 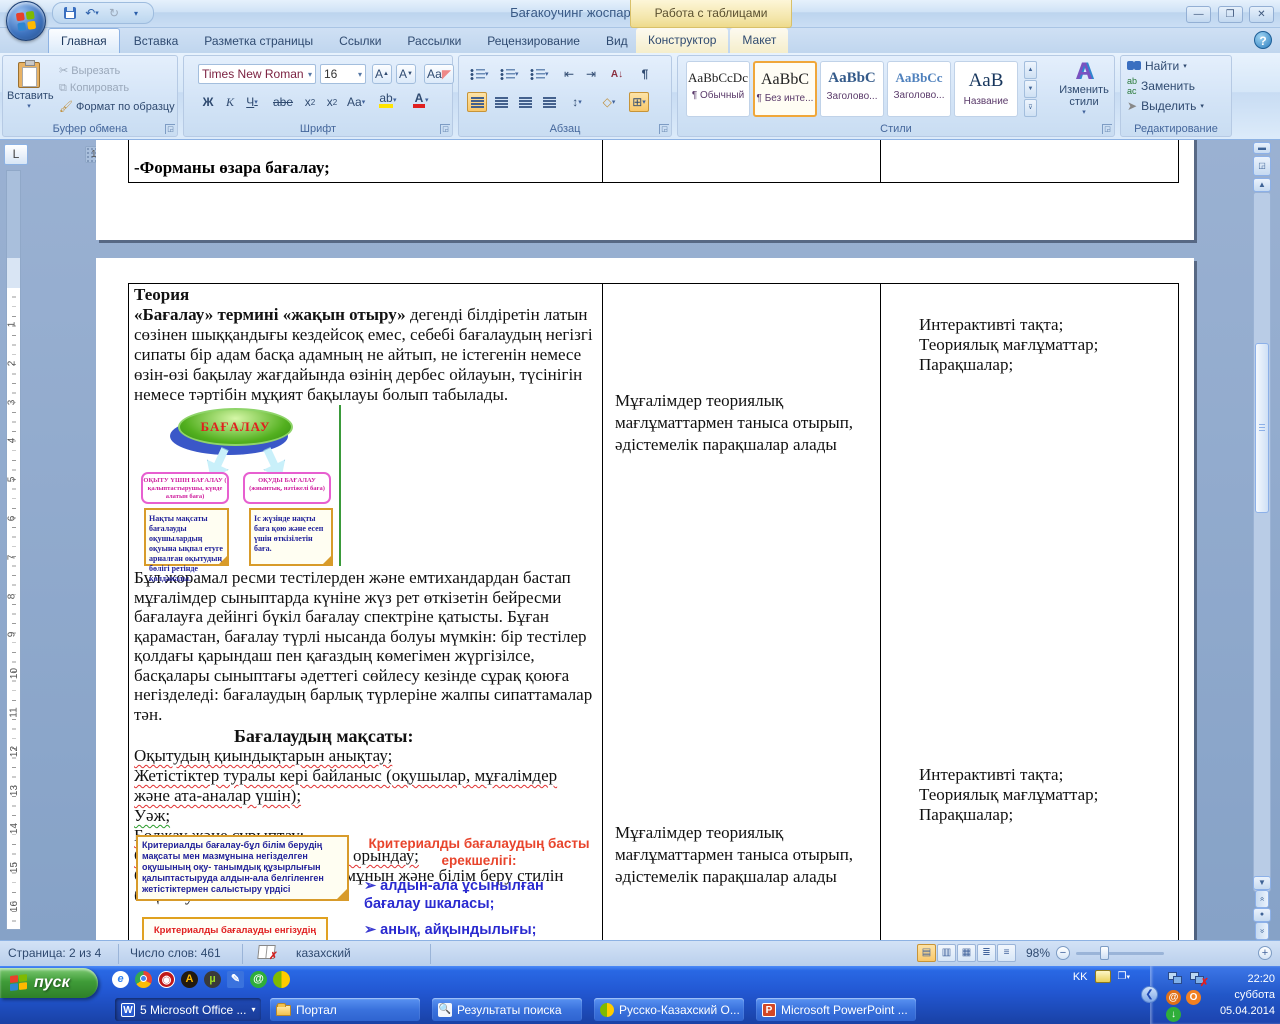 What do you see at coordinates (188, 1009) in the screenshot?
I see `taskbar-word-button: W 5 Microsoft Office ... ▾` at bounding box center [188, 1009].